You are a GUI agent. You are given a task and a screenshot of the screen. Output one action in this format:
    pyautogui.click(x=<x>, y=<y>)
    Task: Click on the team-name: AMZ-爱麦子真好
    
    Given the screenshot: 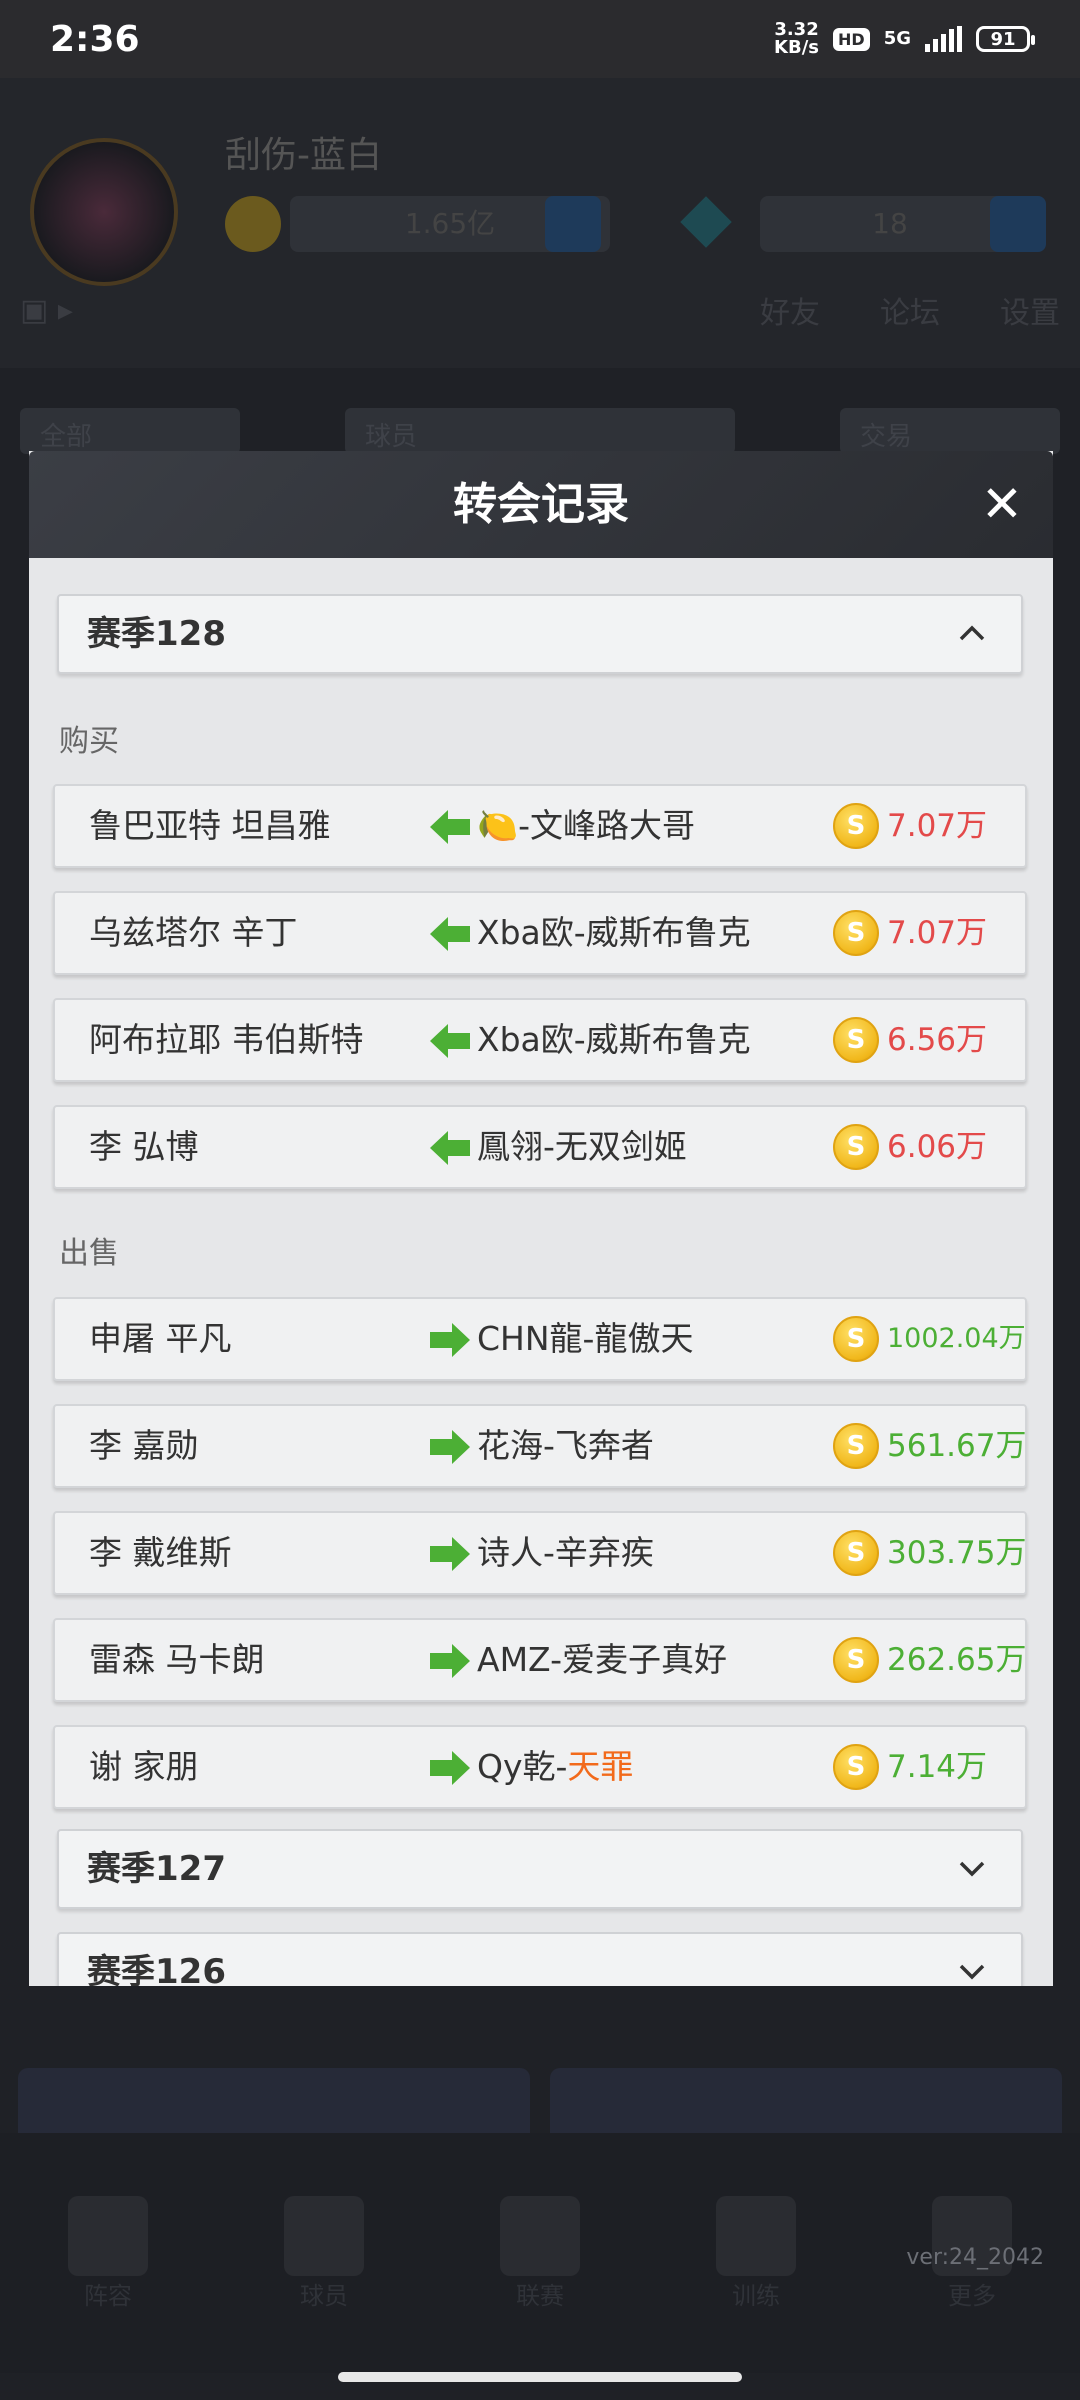 What is the action you would take?
    pyautogui.click(x=602, y=1659)
    